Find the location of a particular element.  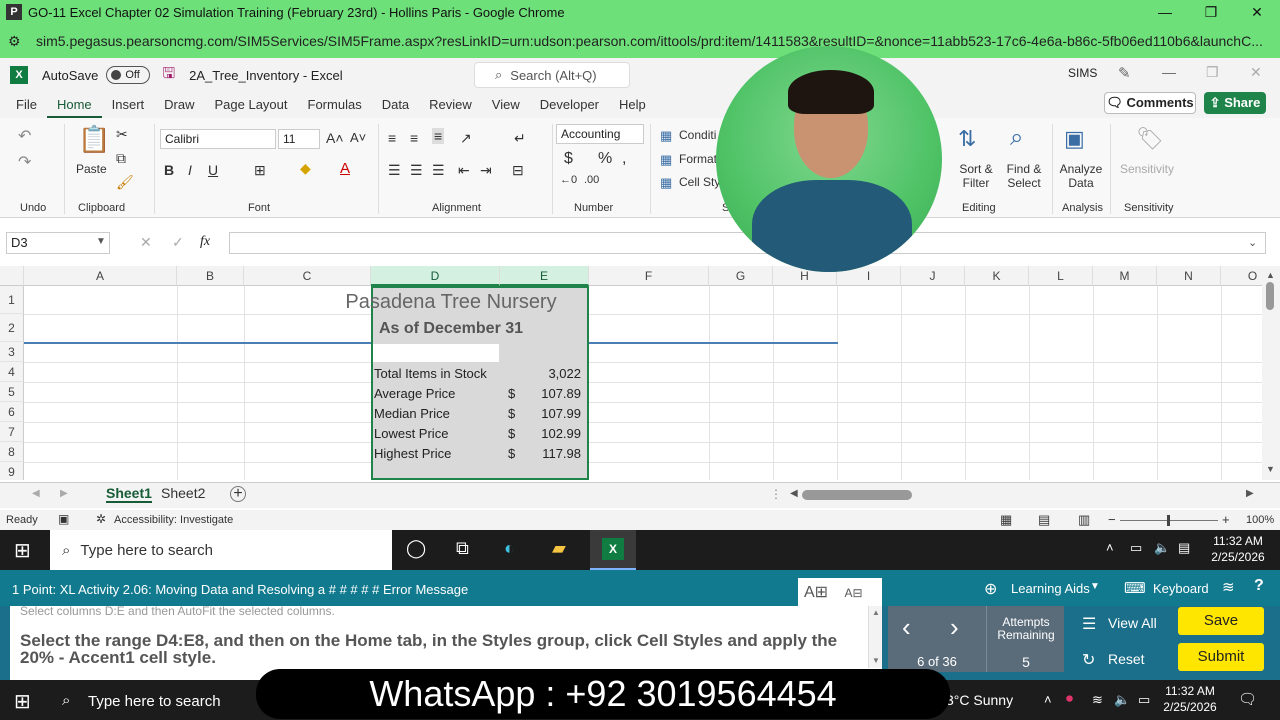

normal-view-icon: ▦ is located at coordinates (1006, 520).